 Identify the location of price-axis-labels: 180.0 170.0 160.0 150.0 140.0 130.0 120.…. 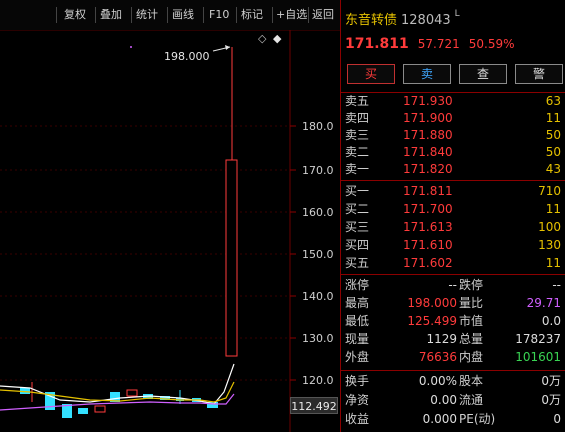
(318, 253).